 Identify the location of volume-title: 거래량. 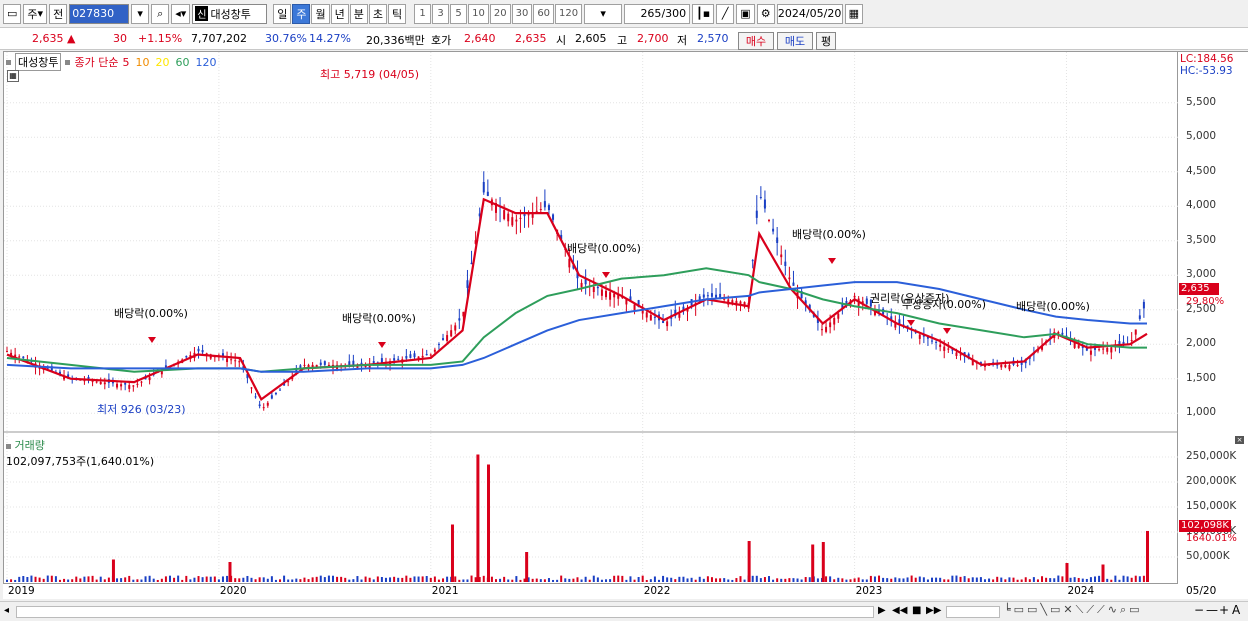
(30, 445).